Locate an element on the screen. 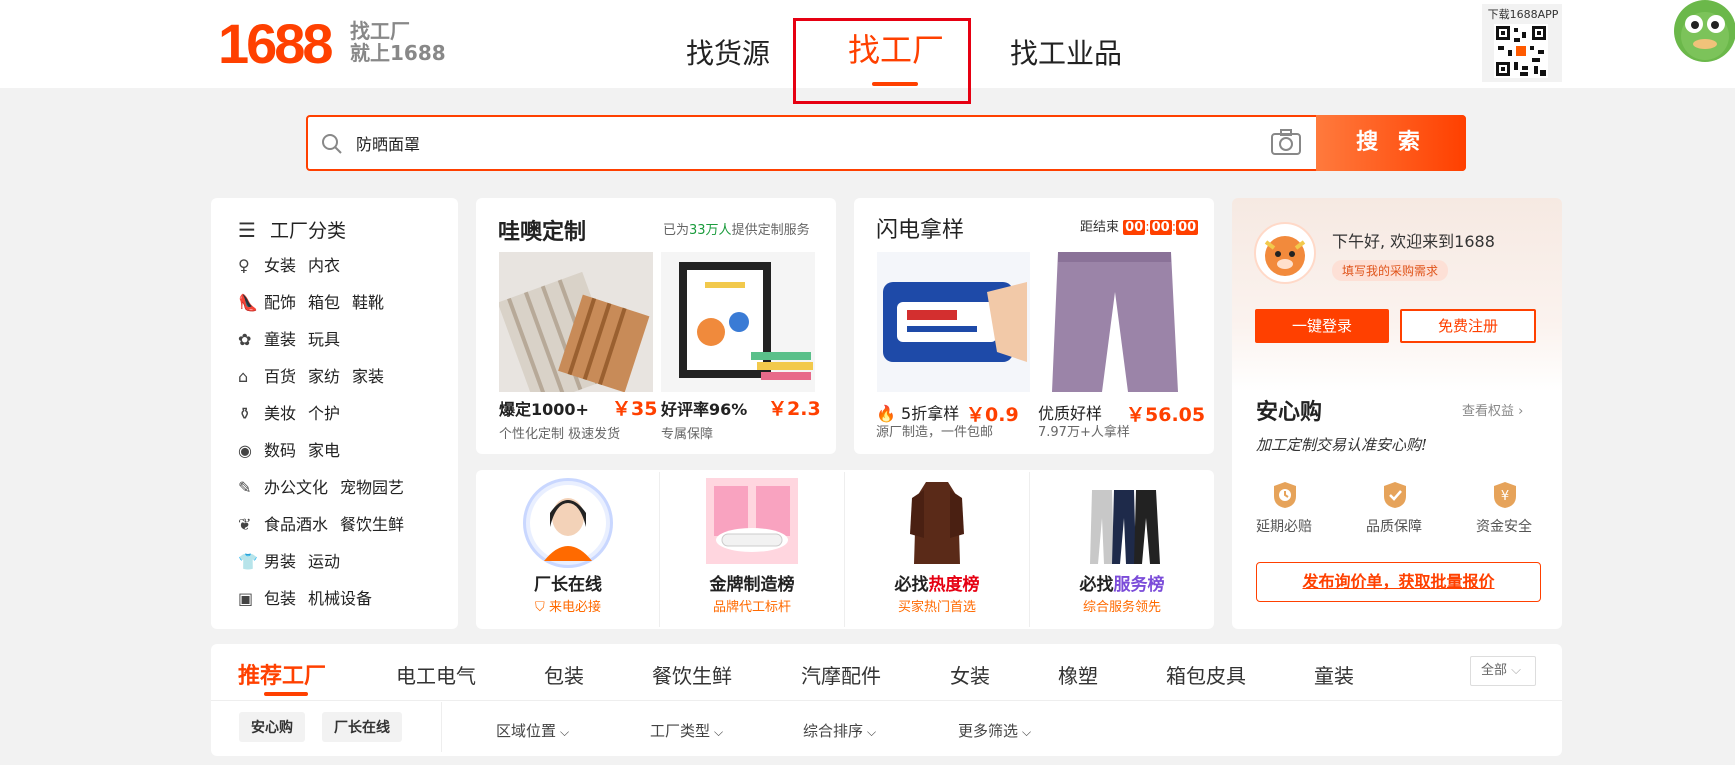  logo-tagline-line-2: 就上1688 is located at coordinates (398, 53).